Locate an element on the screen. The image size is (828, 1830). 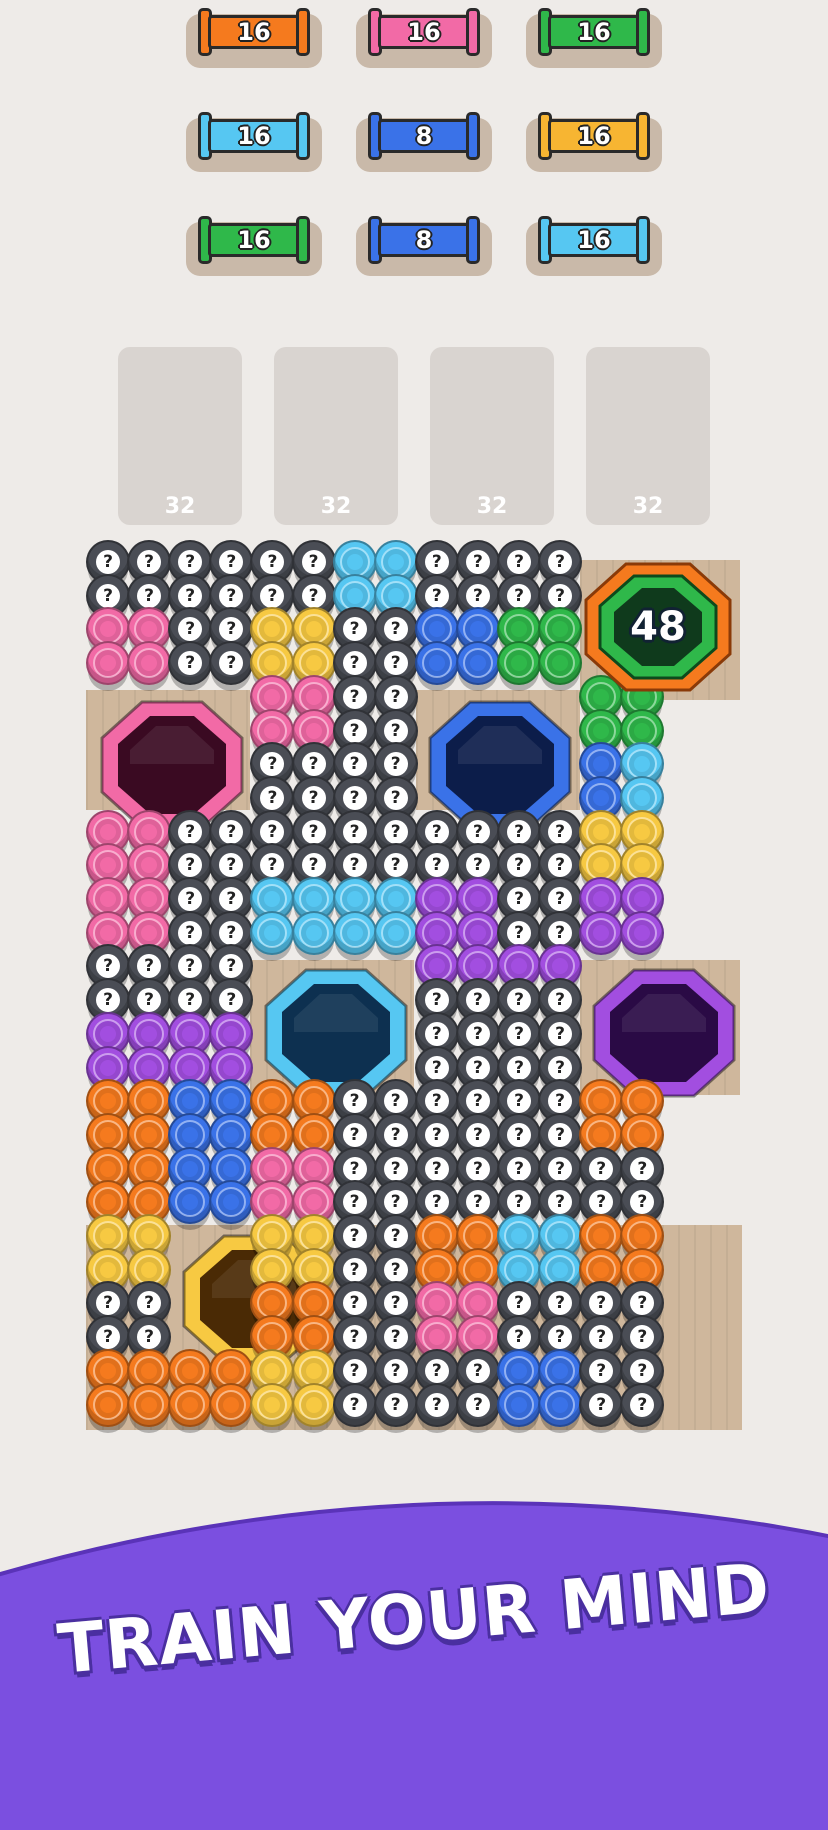
spool-orange: 16 is located at coordinates (254, 38).